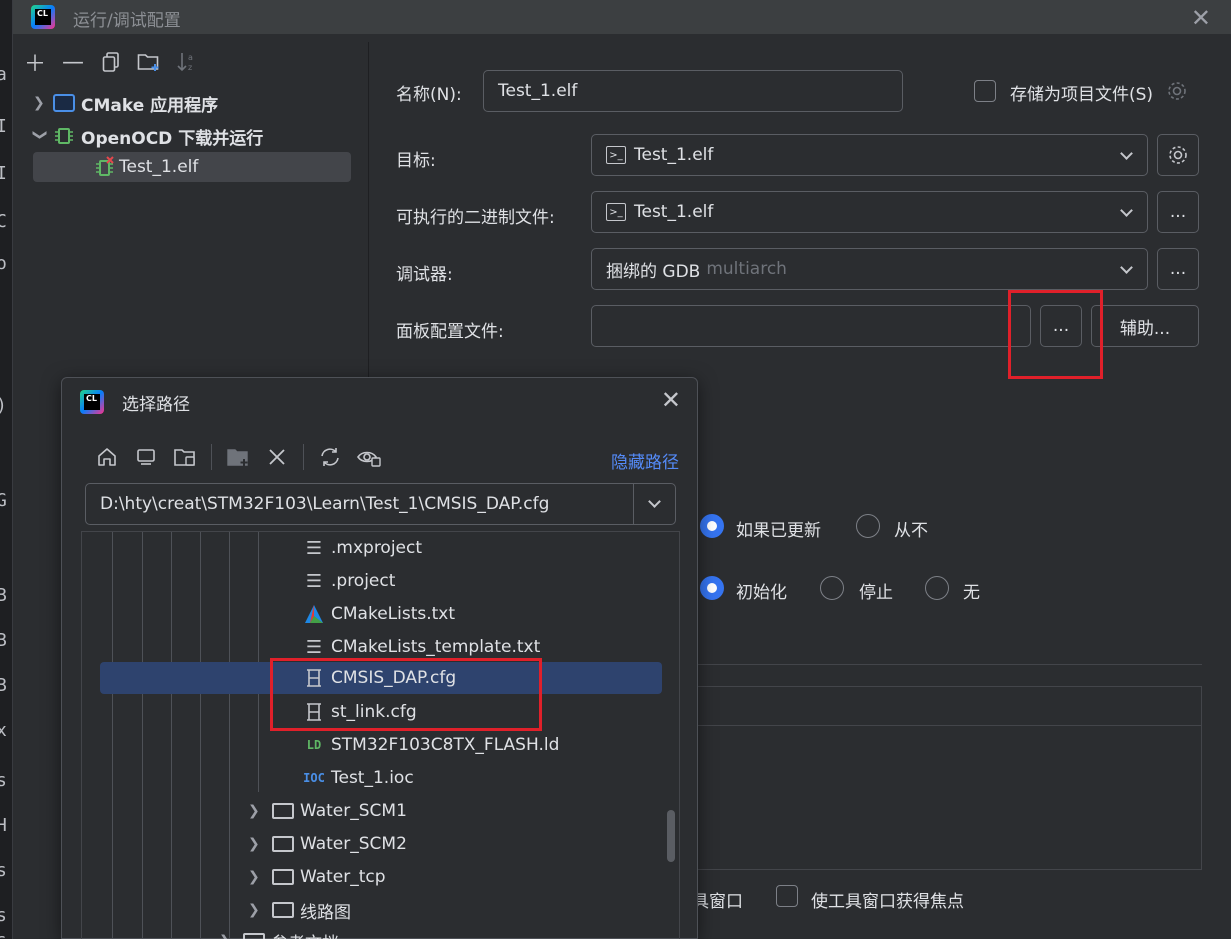  I want to click on editor-char: B, so click(3, 685).